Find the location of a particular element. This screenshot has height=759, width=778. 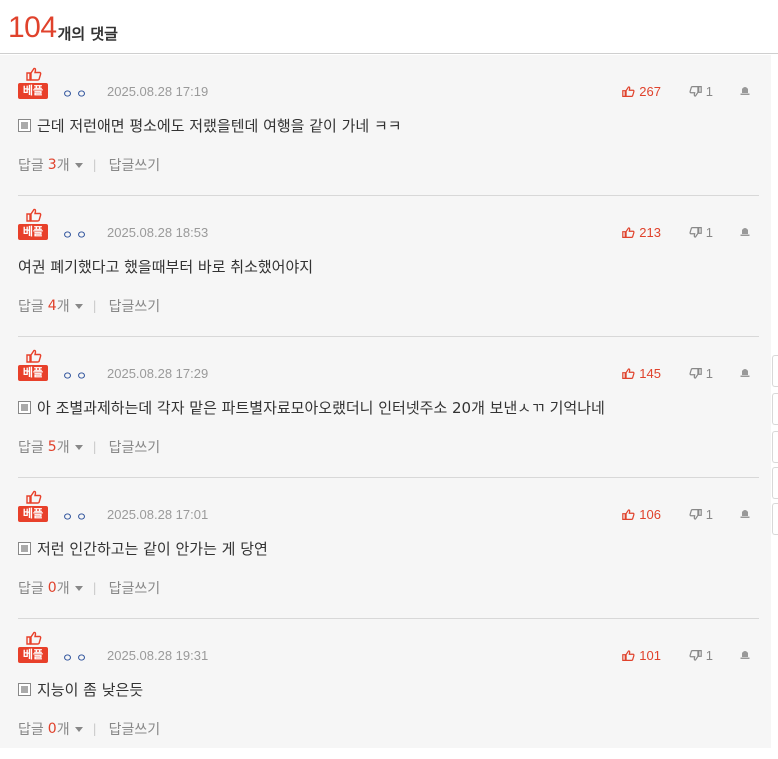

reply-count: 4 is located at coordinates (52, 306).